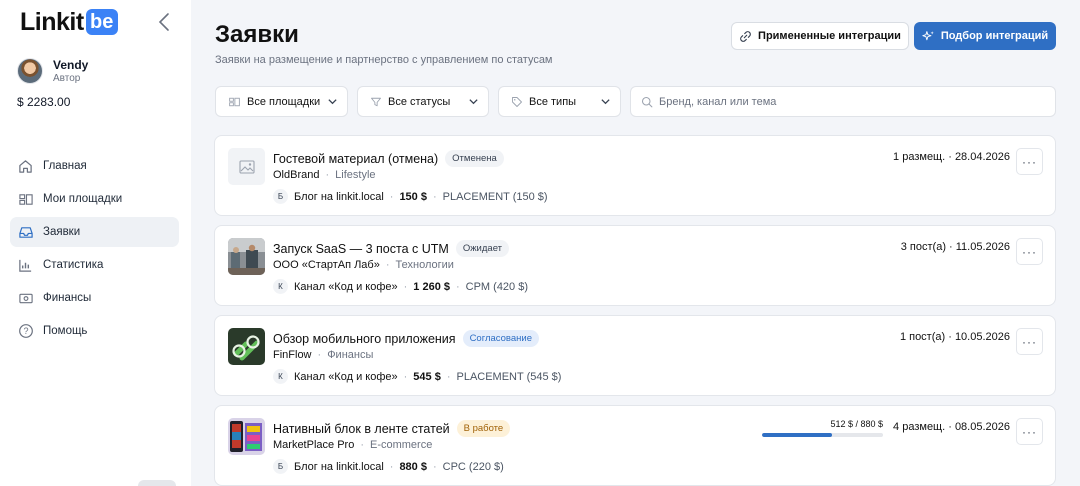  I want to click on statuses-filter: Все статусы, so click(423, 101).